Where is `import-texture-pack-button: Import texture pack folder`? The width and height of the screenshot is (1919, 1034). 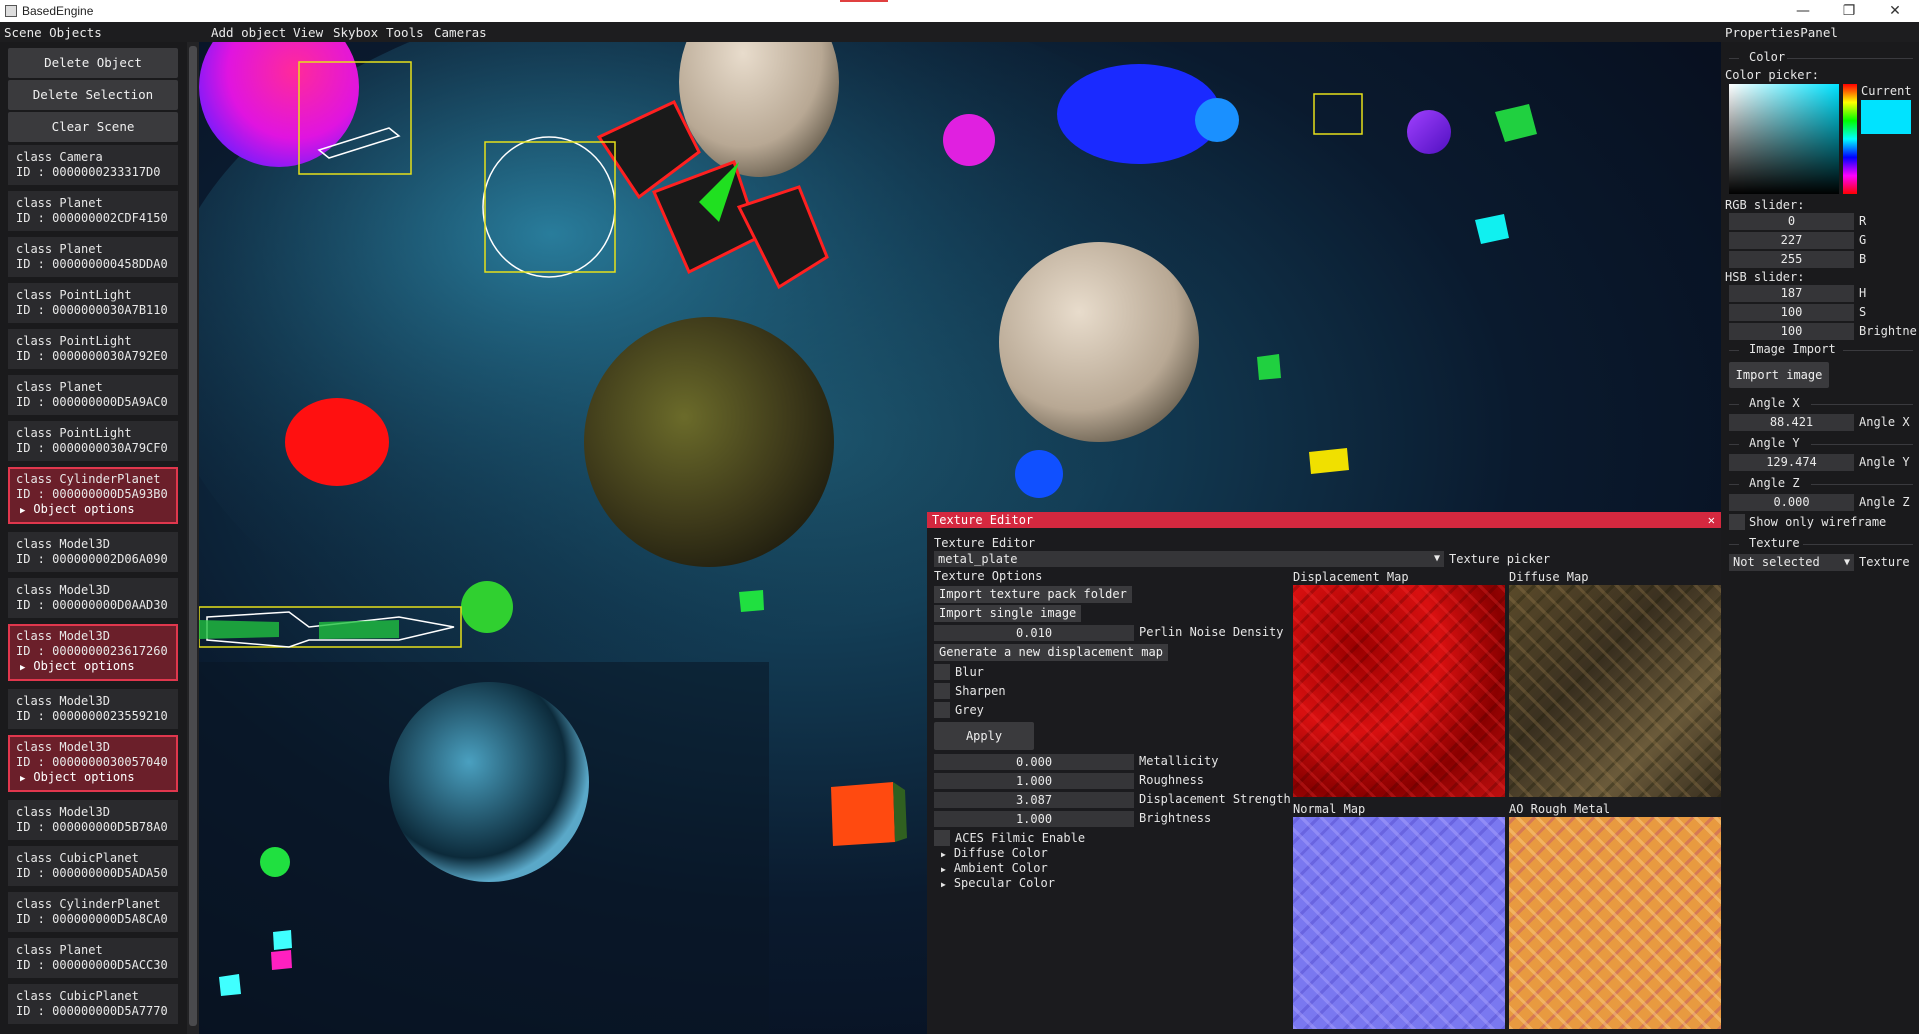 import-texture-pack-button: Import texture pack folder is located at coordinates (1033, 594).